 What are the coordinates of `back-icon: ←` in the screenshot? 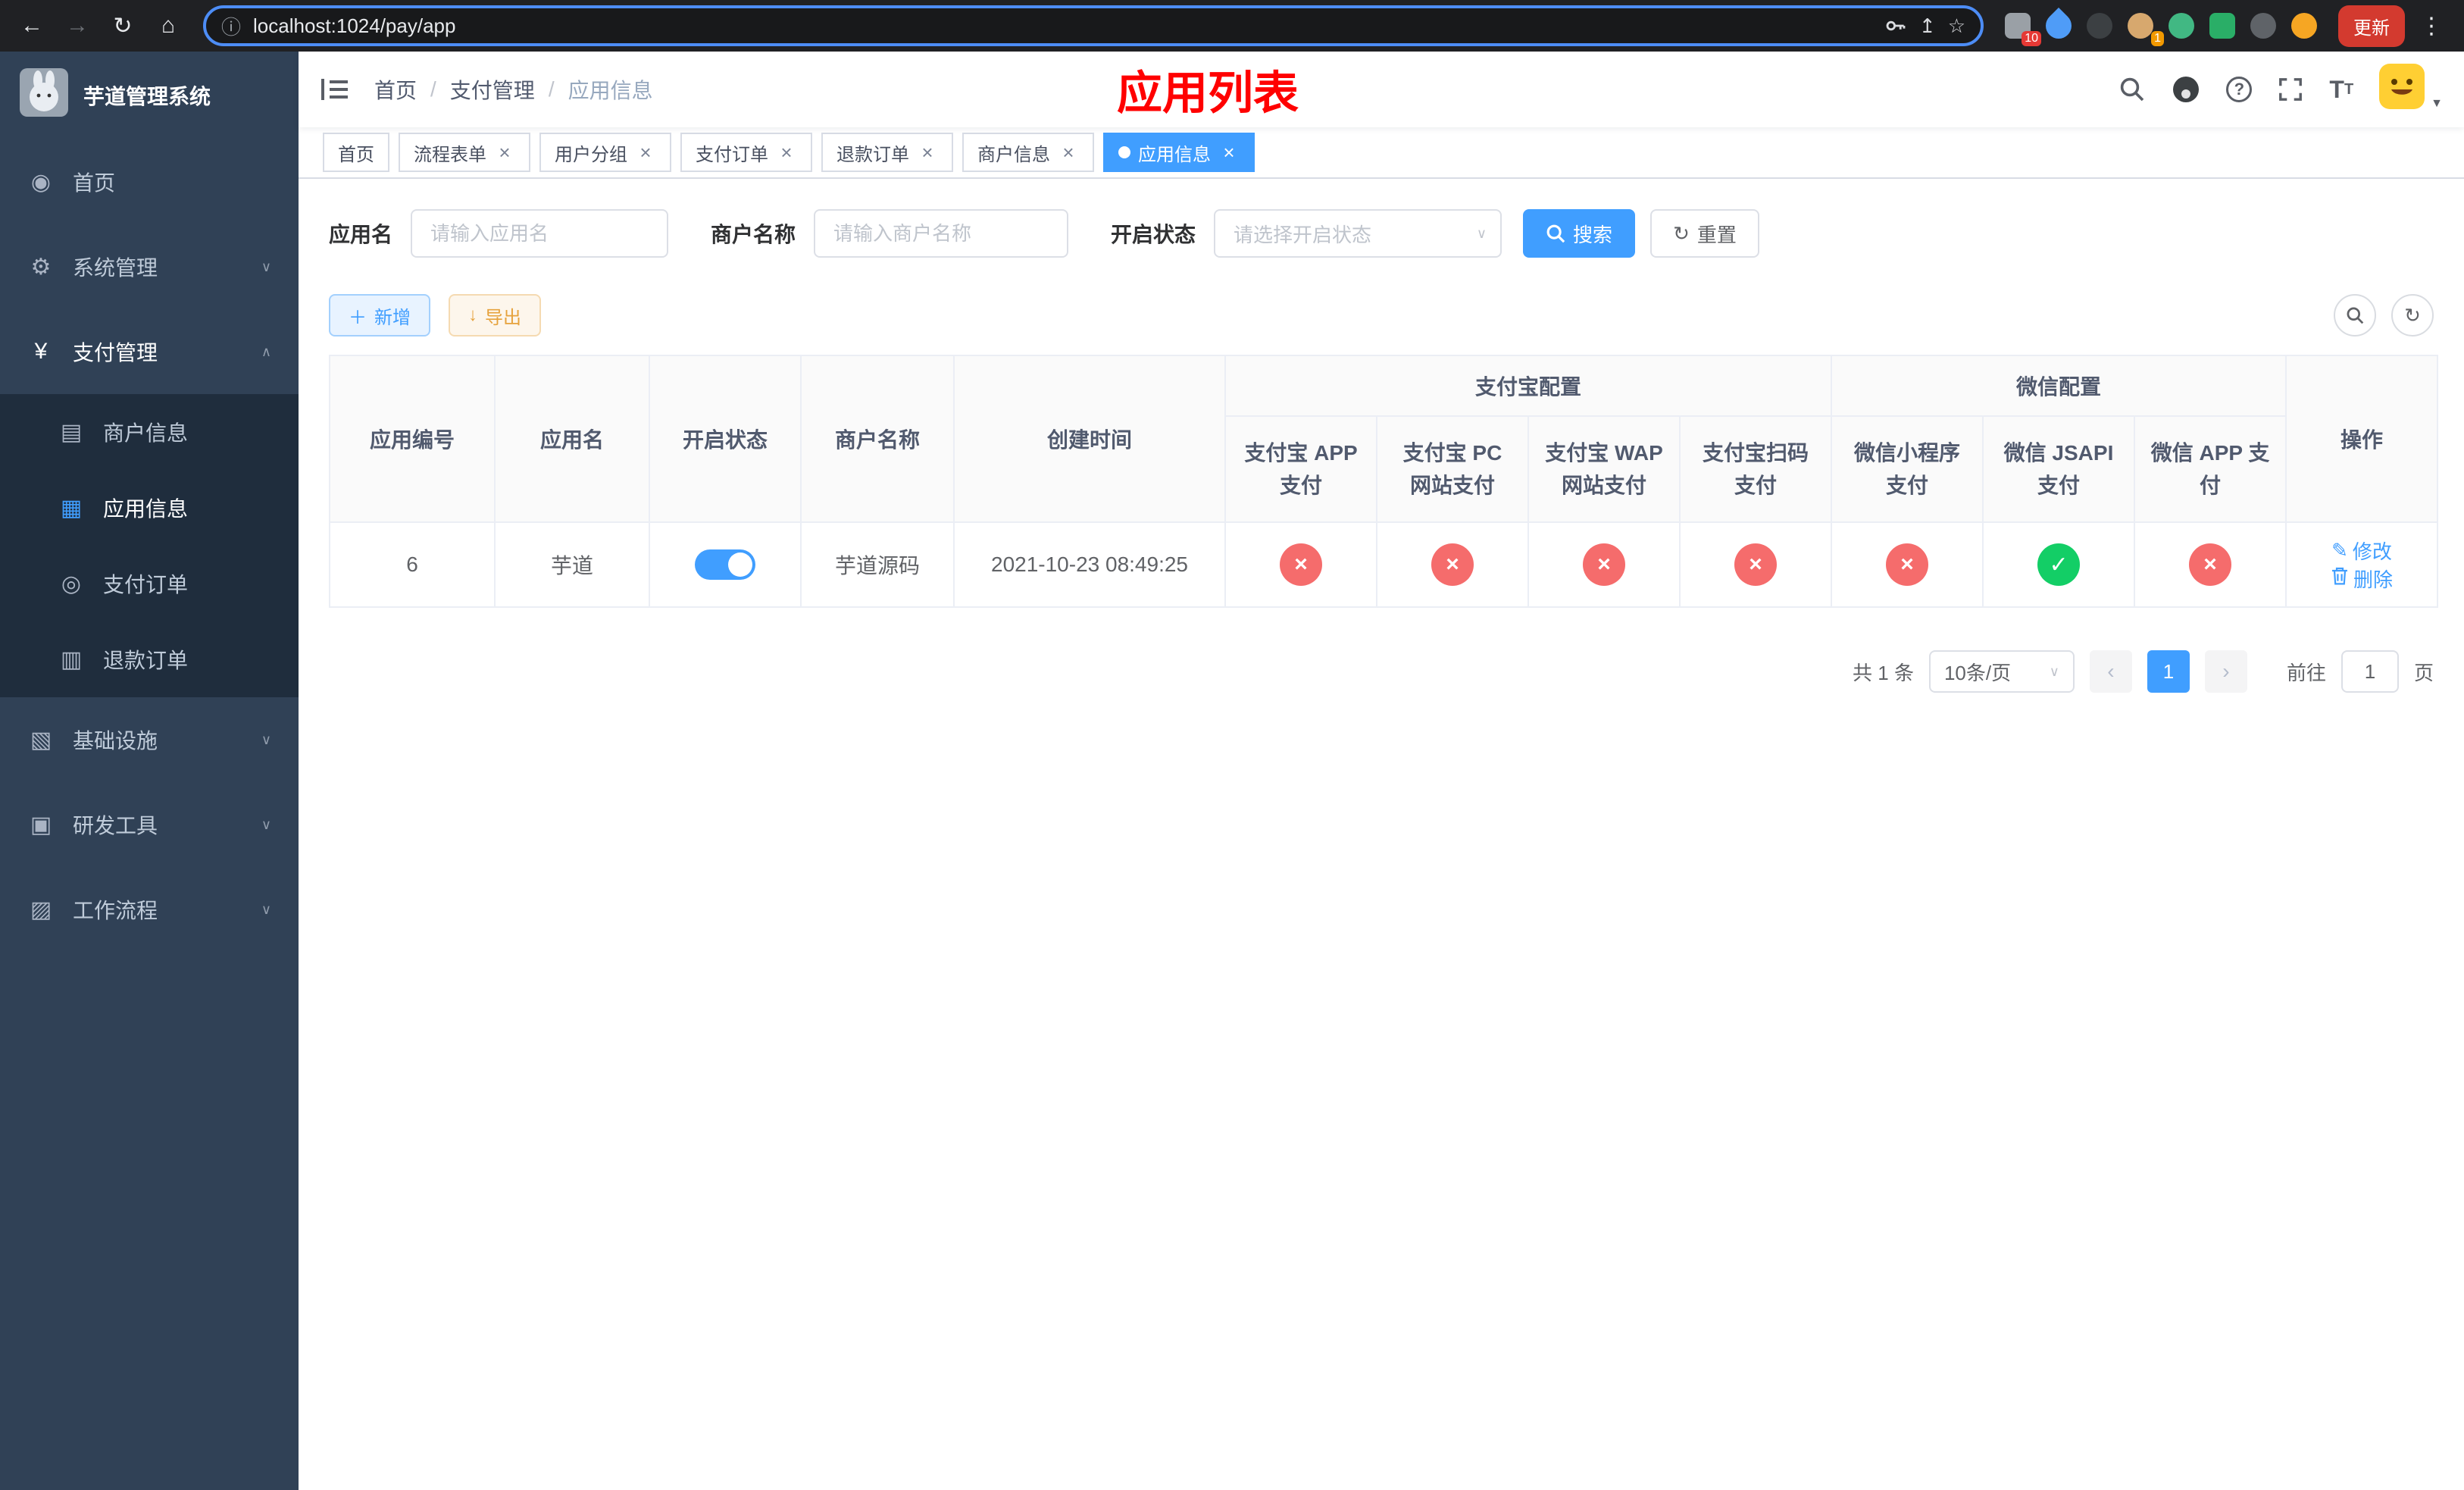 It's located at (32, 26).